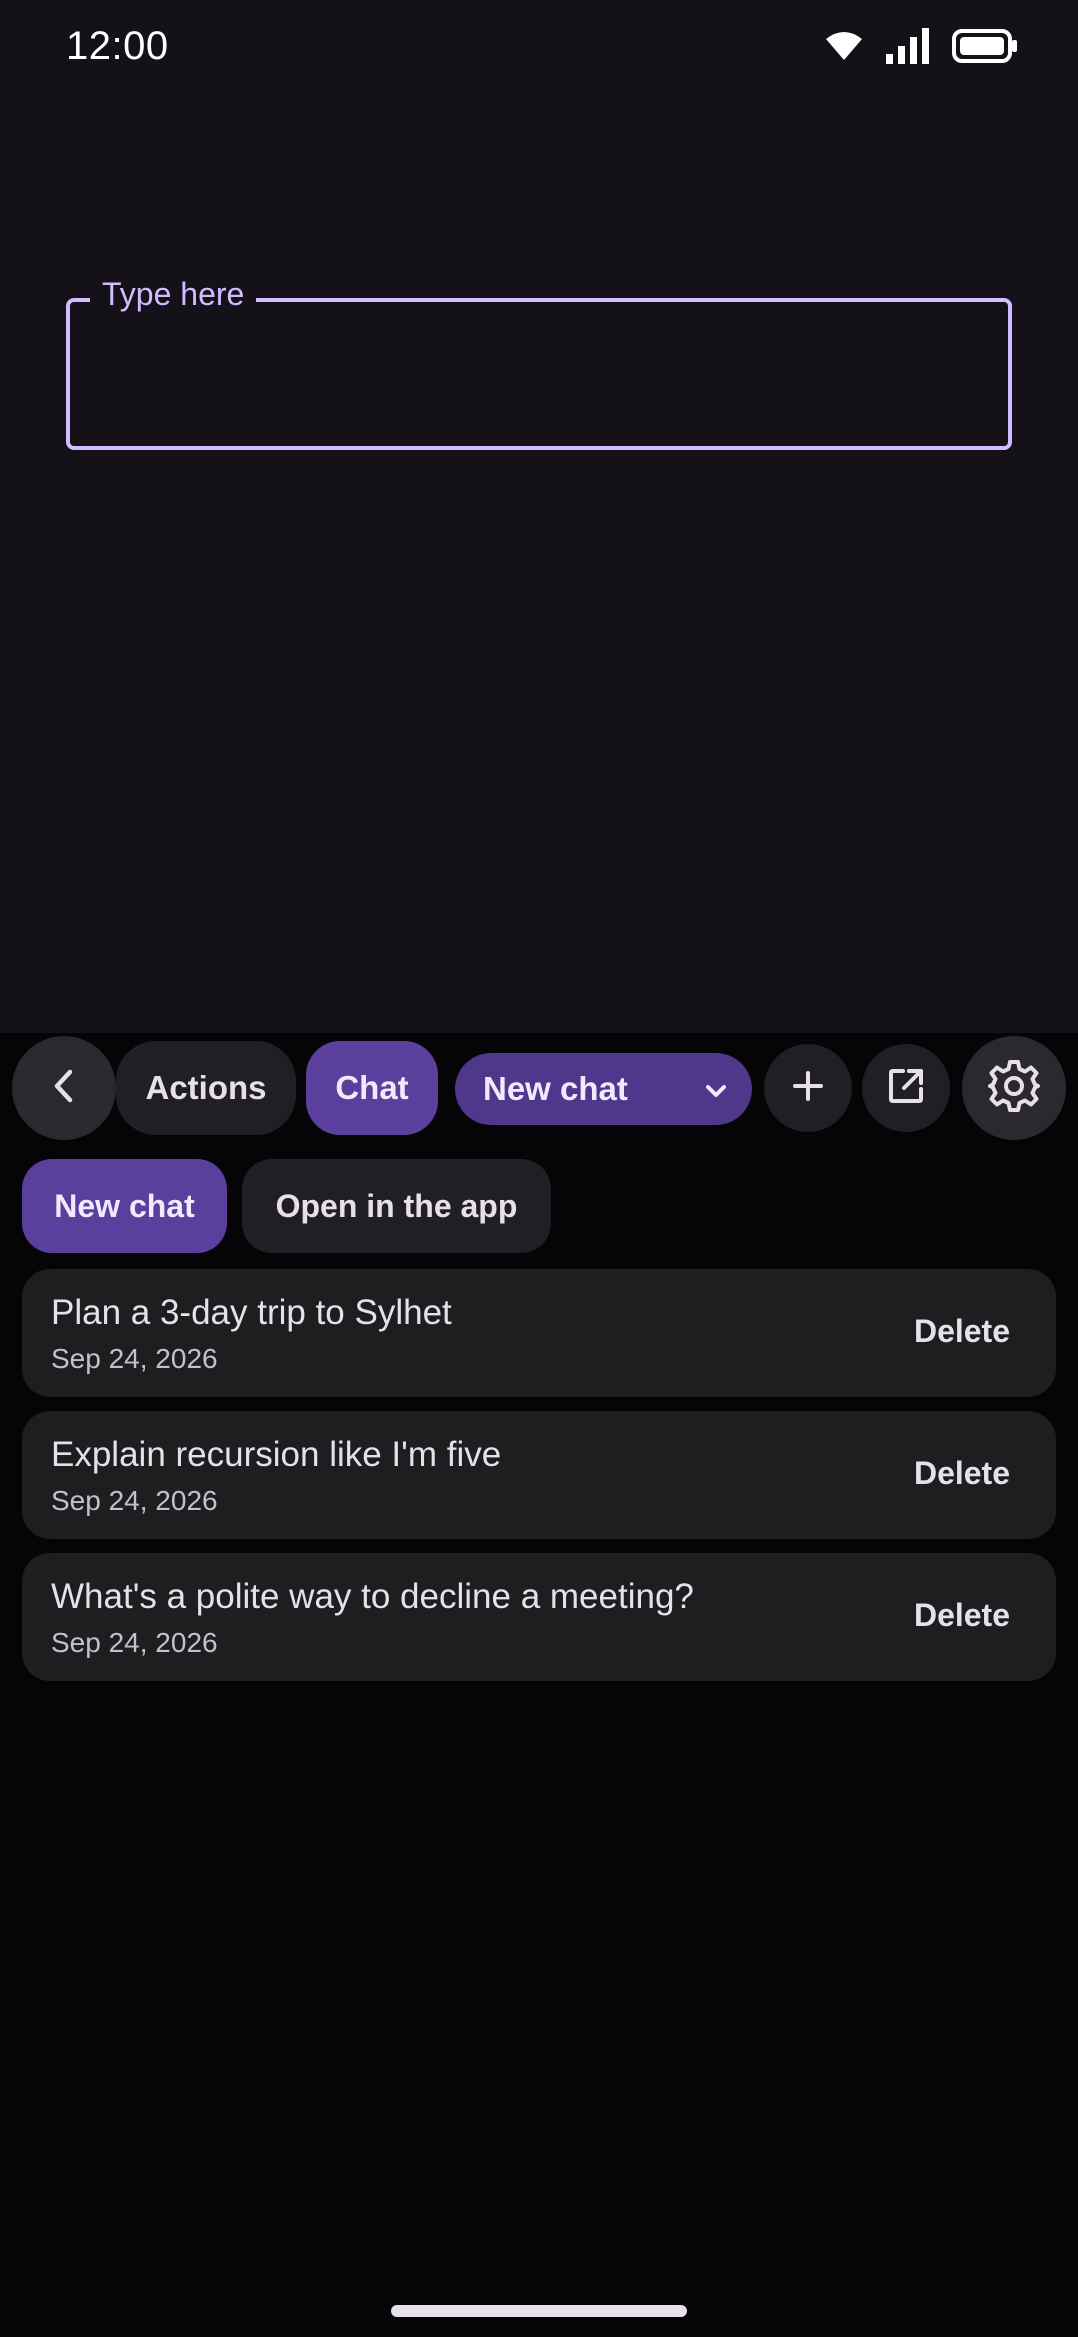  I want to click on tab-chat: Chat, so click(372, 1088).